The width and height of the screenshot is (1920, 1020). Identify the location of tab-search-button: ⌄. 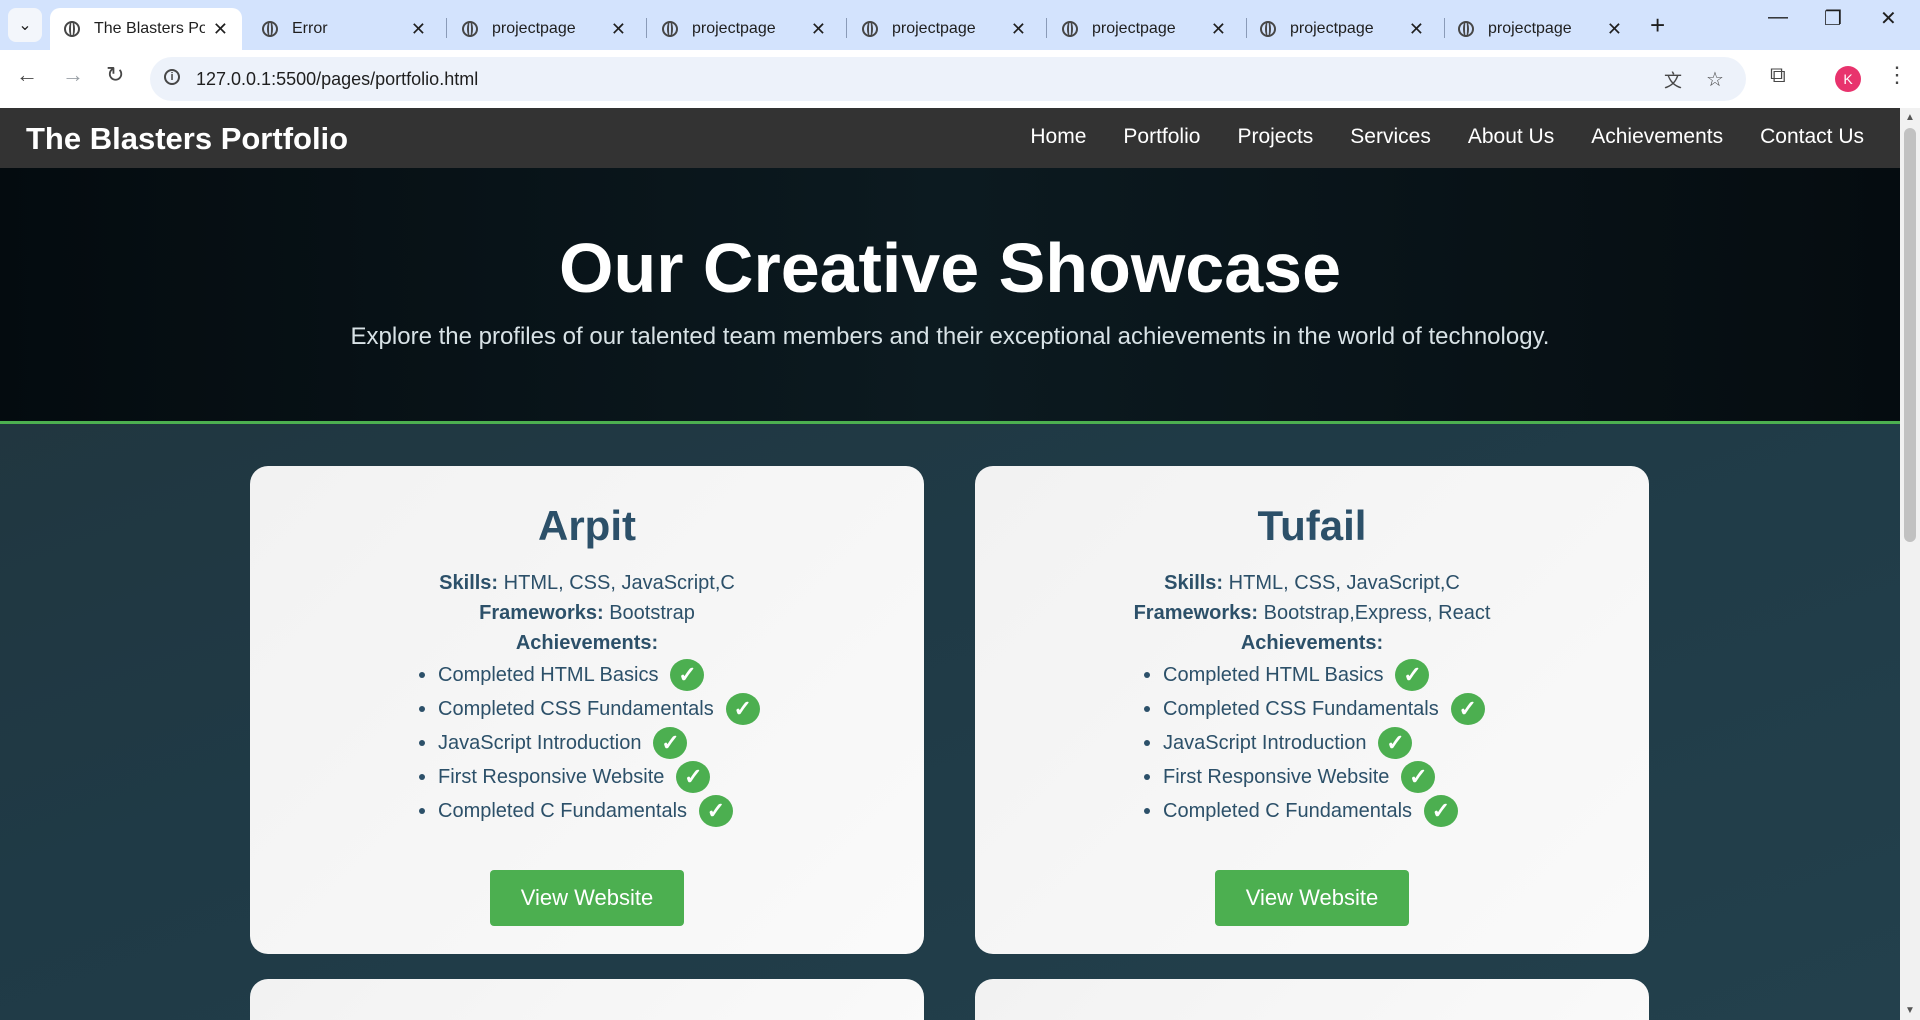
(25, 25).